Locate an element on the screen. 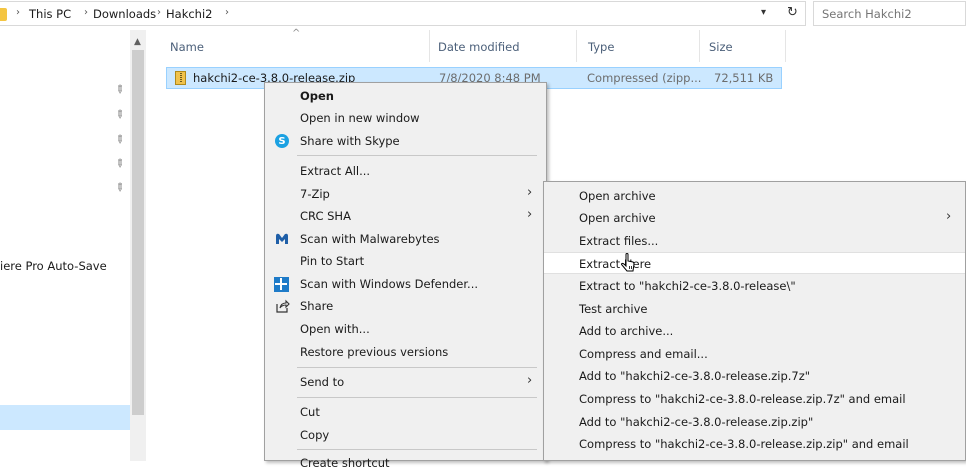  menu-item-copy: Copy is located at coordinates (405, 435).